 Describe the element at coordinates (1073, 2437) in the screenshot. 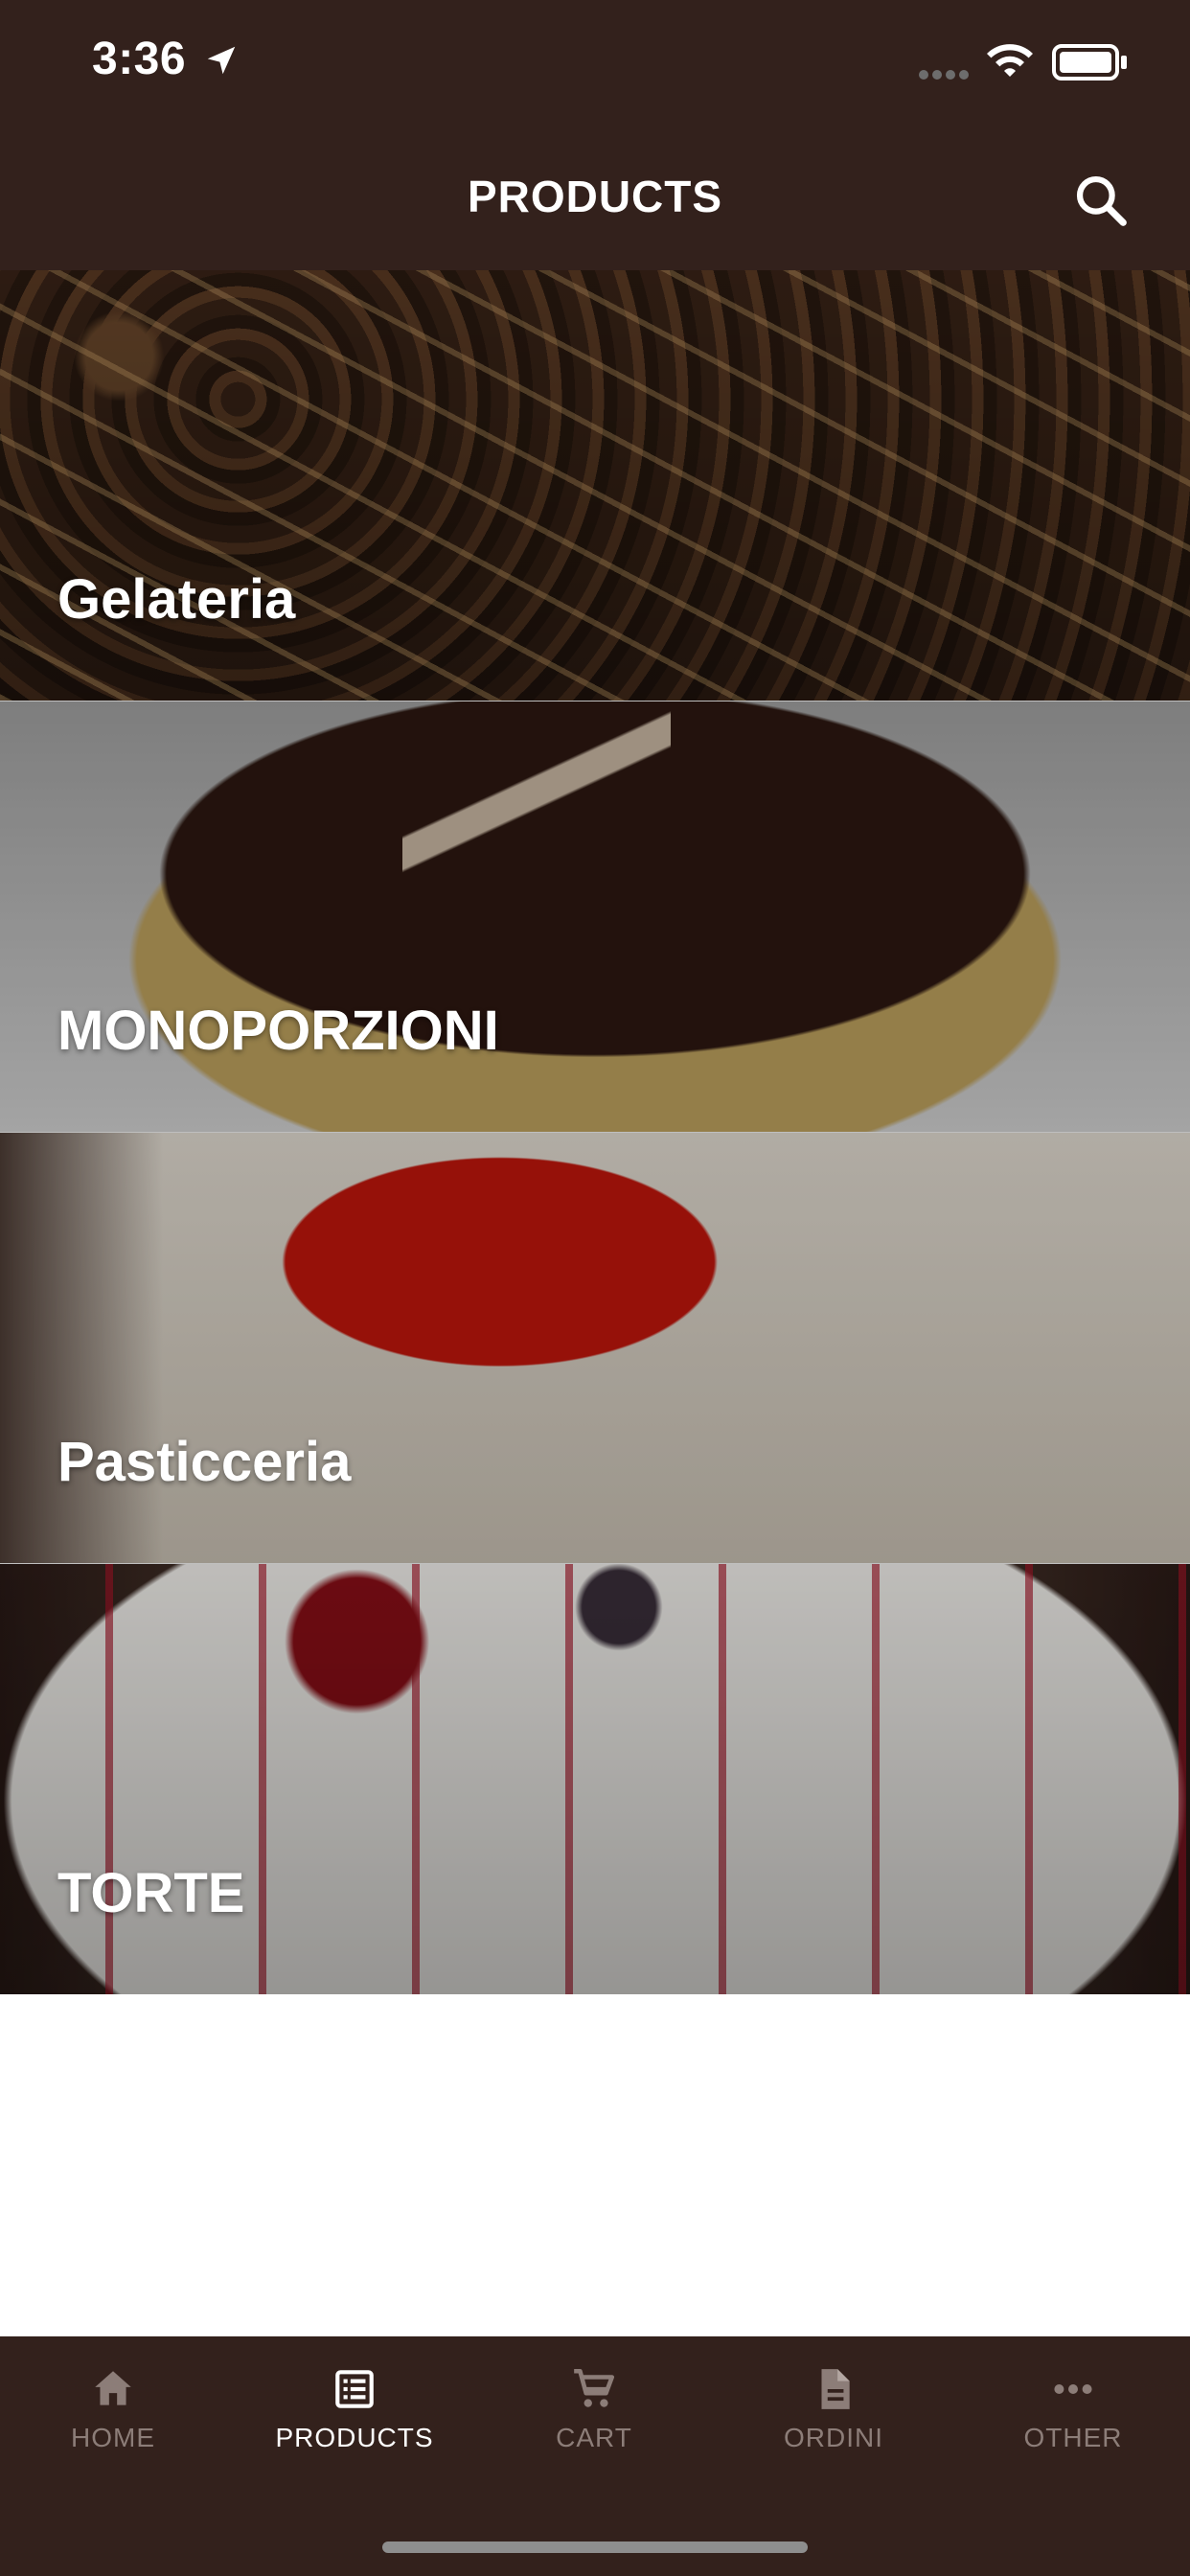

I see `tab-label: OTHER` at that location.